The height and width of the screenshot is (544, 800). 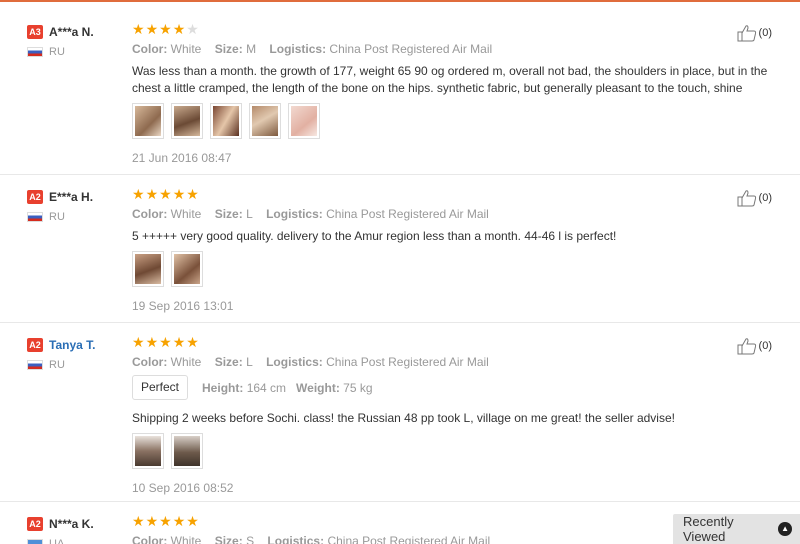 What do you see at coordinates (251, 49) in the screenshot?
I see `size-value: M` at bounding box center [251, 49].